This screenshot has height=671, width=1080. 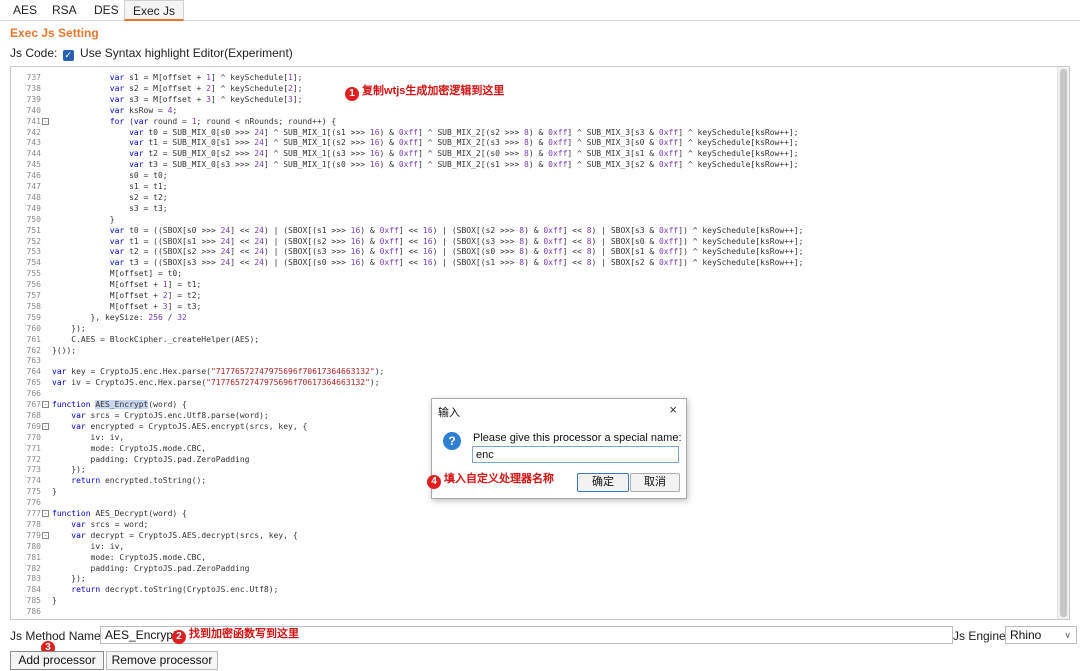 What do you see at coordinates (33, 612) in the screenshot?
I see `line-number: 786` at bounding box center [33, 612].